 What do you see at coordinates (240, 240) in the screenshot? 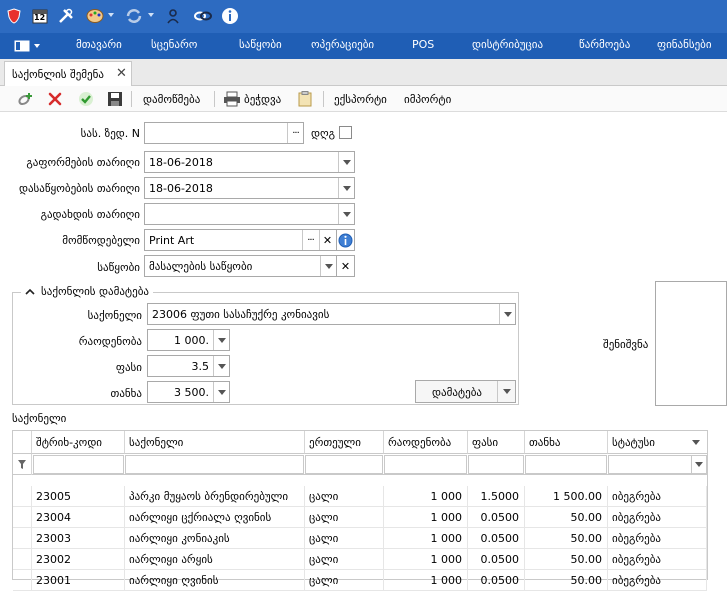
I see `supplier-field: Print Art ··· ✕` at bounding box center [240, 240].